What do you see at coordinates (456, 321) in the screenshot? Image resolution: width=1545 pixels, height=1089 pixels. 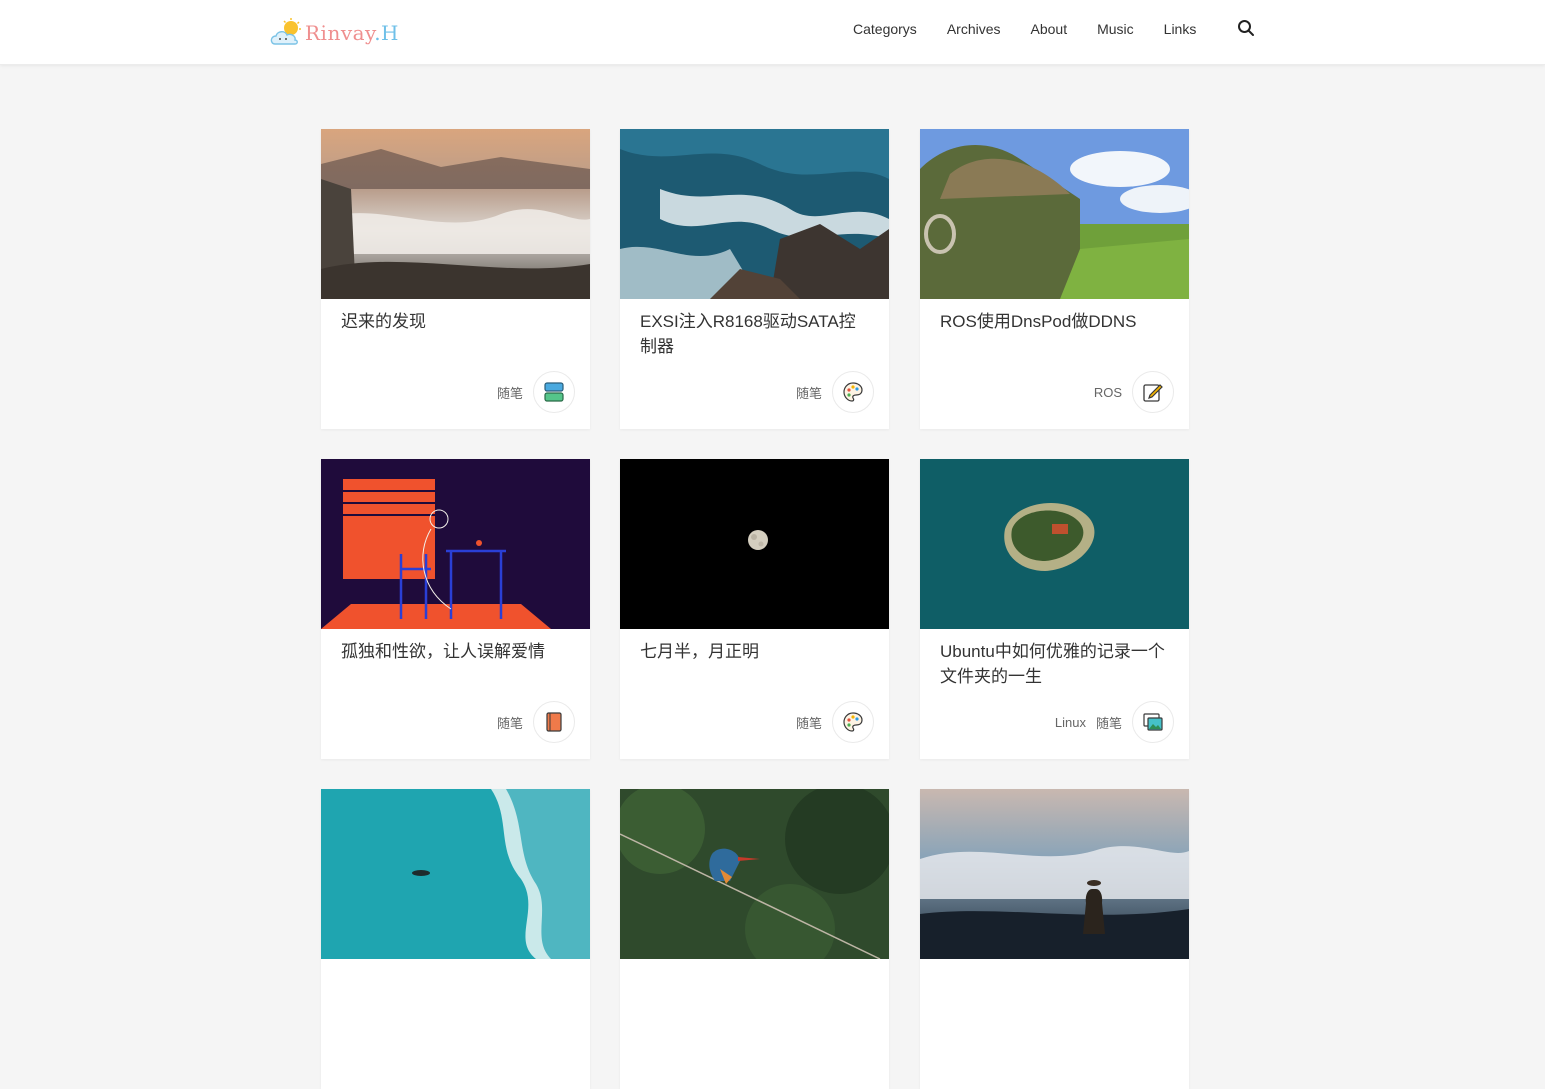 I see `post-title: 迟来的发现` at bounding box center [456, 321].